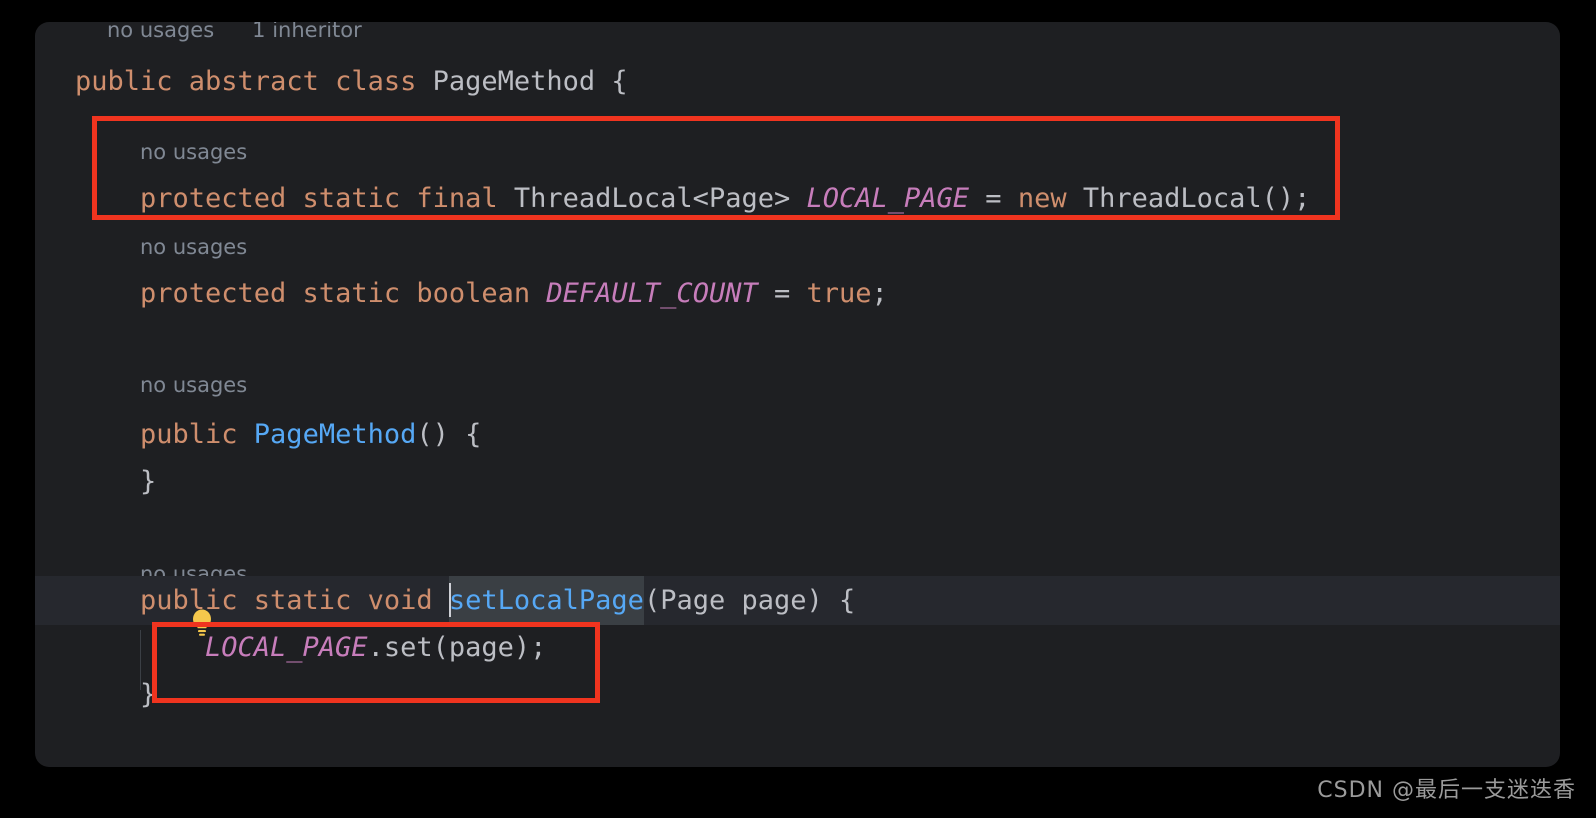 The image size is (1596, 818). I want to click on token-static-field: DEFAULT_COUNT, so click(652, 293).